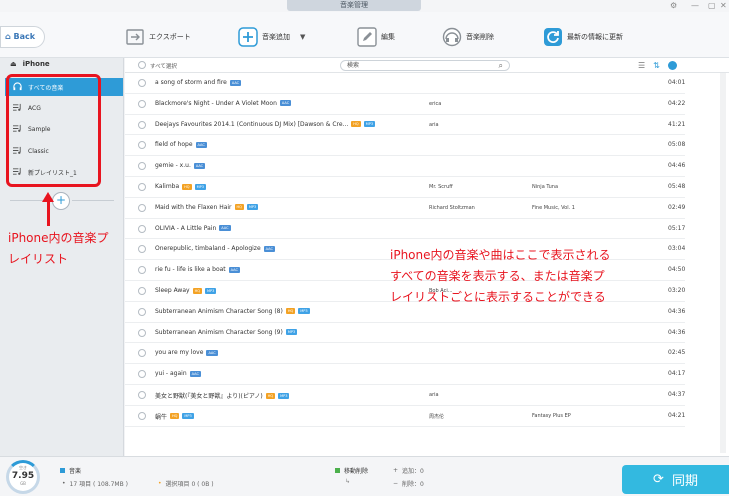 The width and height of the screenshot is (729, 496). I want to click on selected-count: • 選択項目 0 ( 0B ), so click(186, 484).